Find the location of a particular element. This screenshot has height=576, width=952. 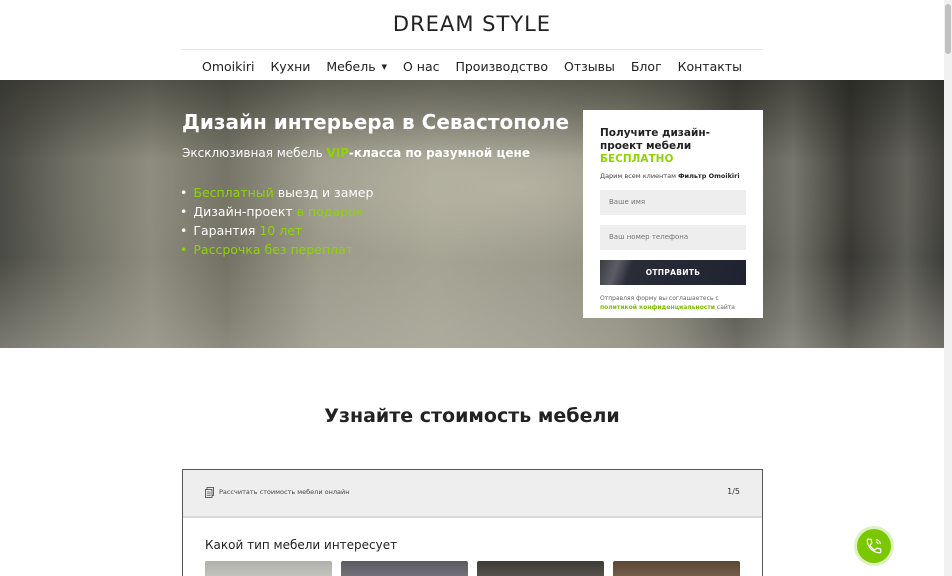

quiz-question: Какой тип мебели интересует is located at coordinates (301, 545).